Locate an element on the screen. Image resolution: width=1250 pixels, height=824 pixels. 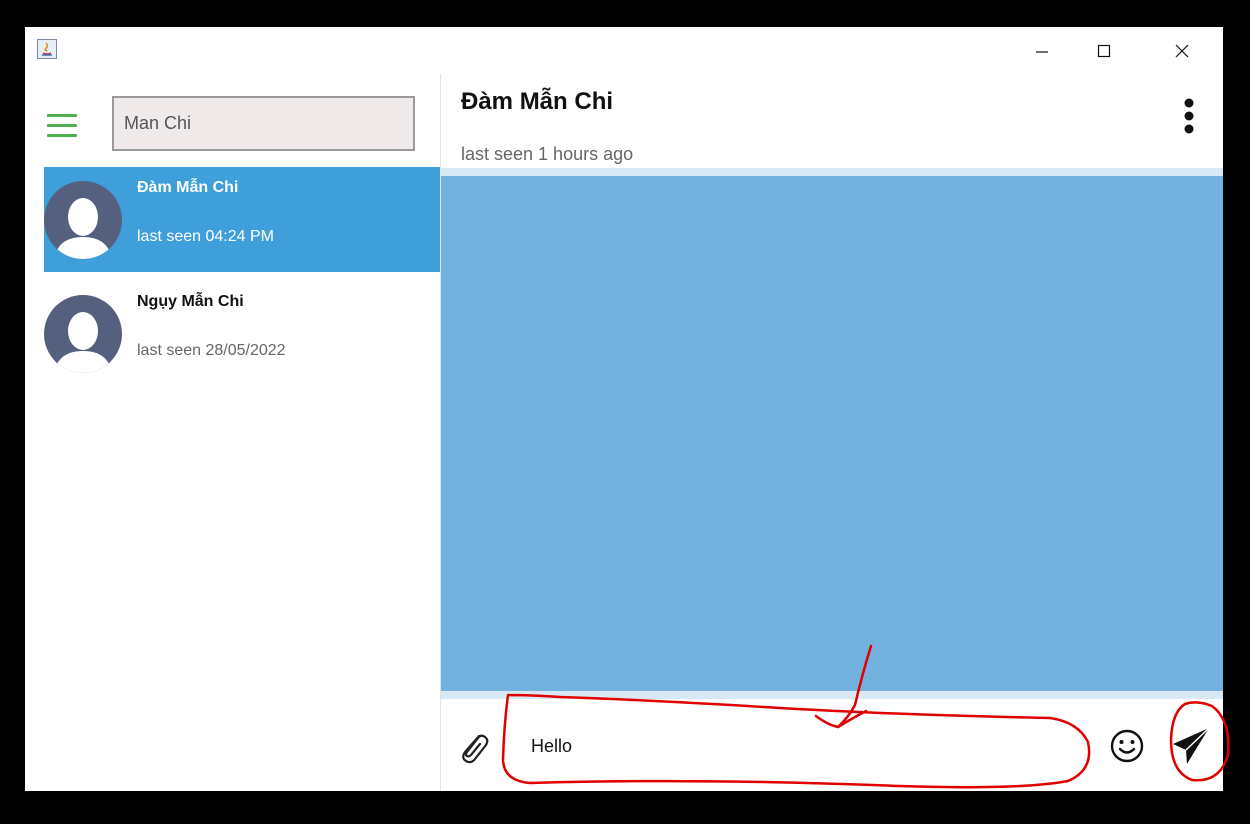
contact-item: Đàm Mẫn Chi last seen 04:24 PM is located at coordinates (242, 219).